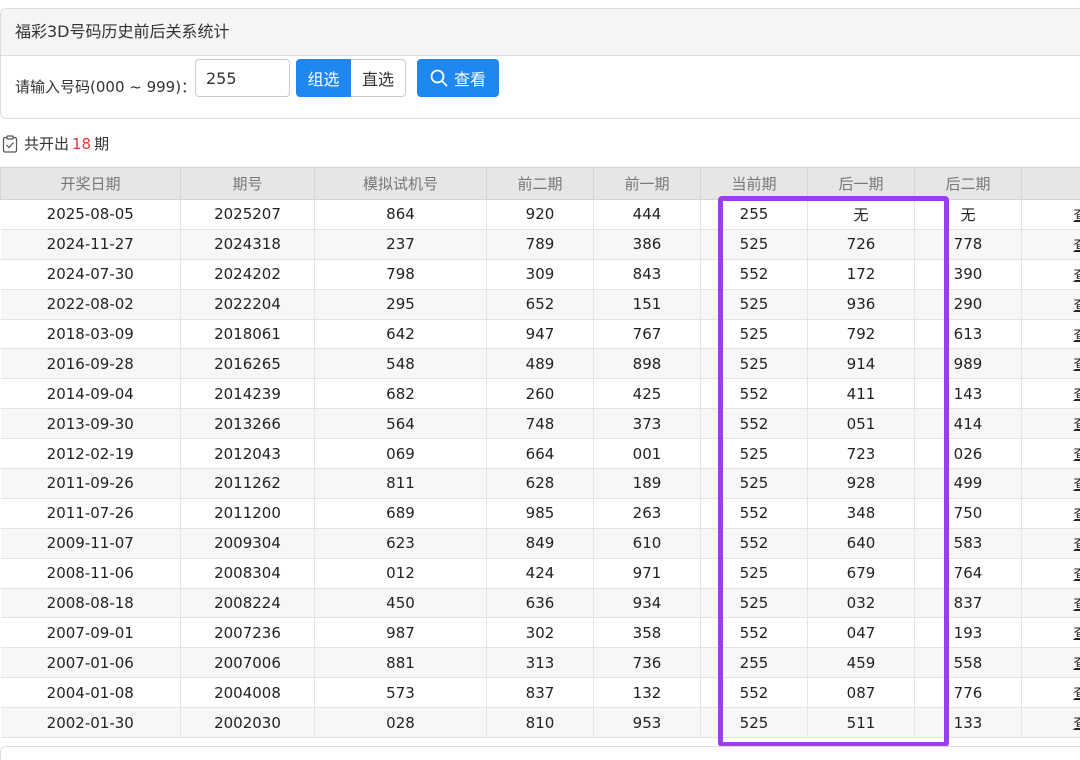 The image size is (1080, 760). What do you see at coordinates (90, 214) in the screenshot?
I see `cell-draw-date: 2025-08-05` at bounding box center [90, 214].